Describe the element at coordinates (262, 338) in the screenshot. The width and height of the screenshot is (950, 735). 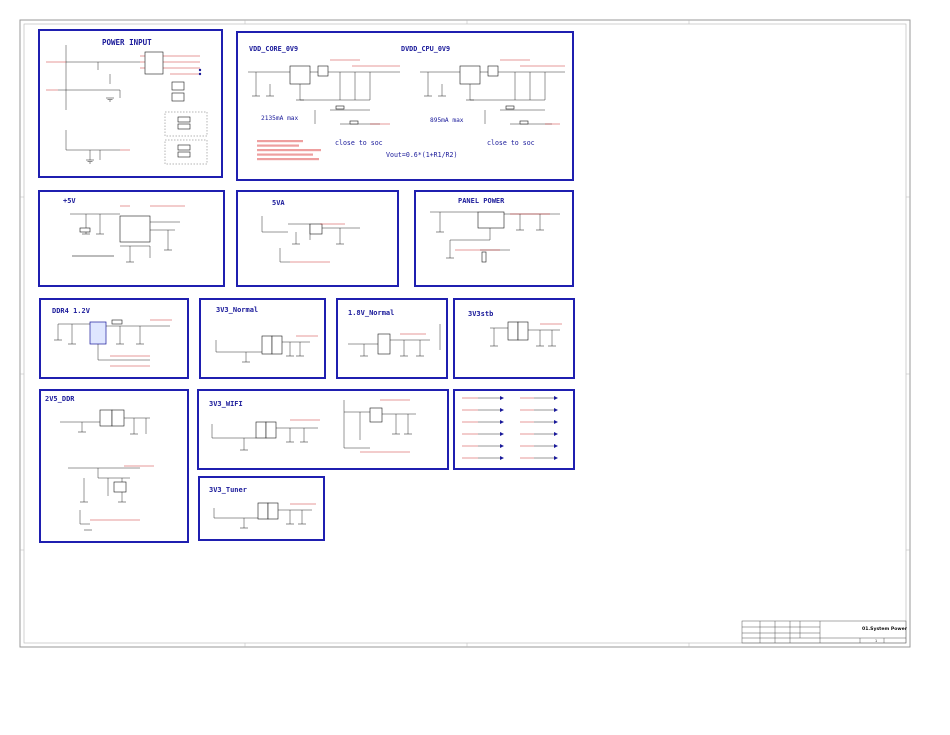
I see `block-3v3-normal: 3V3_Normal` at that location.